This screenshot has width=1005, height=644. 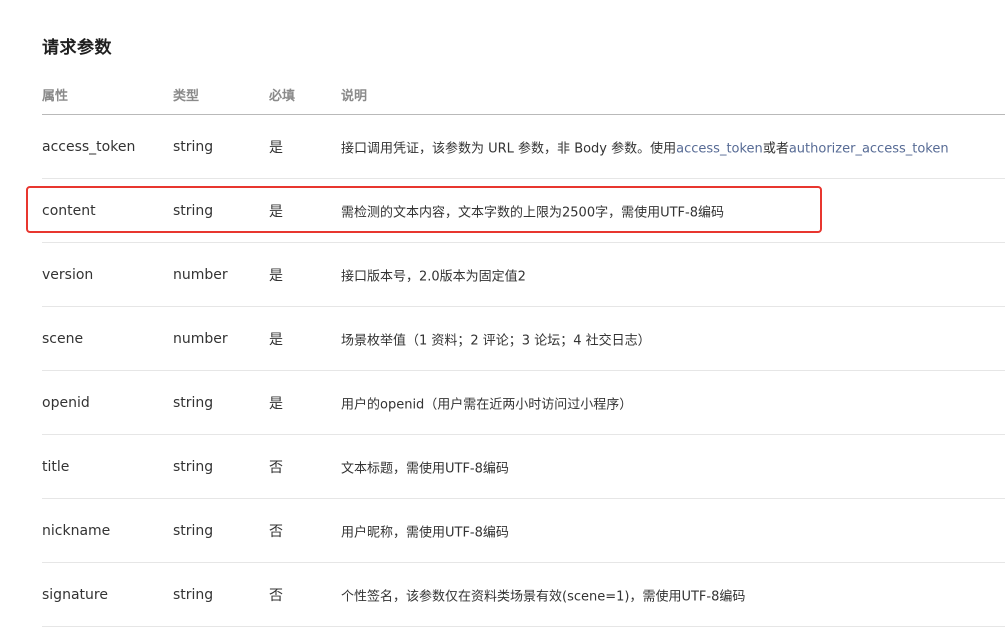 What do you see at coordinates (354, 96) in the screenshot?
I see `column-header-description: 说明` at bounding box center [354, 96].